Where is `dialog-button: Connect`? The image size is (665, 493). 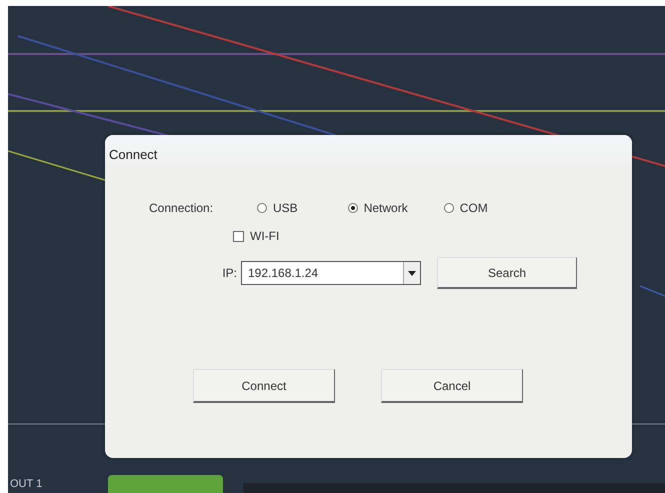
dialog-button: Connect is located at coordinates (264, 386).